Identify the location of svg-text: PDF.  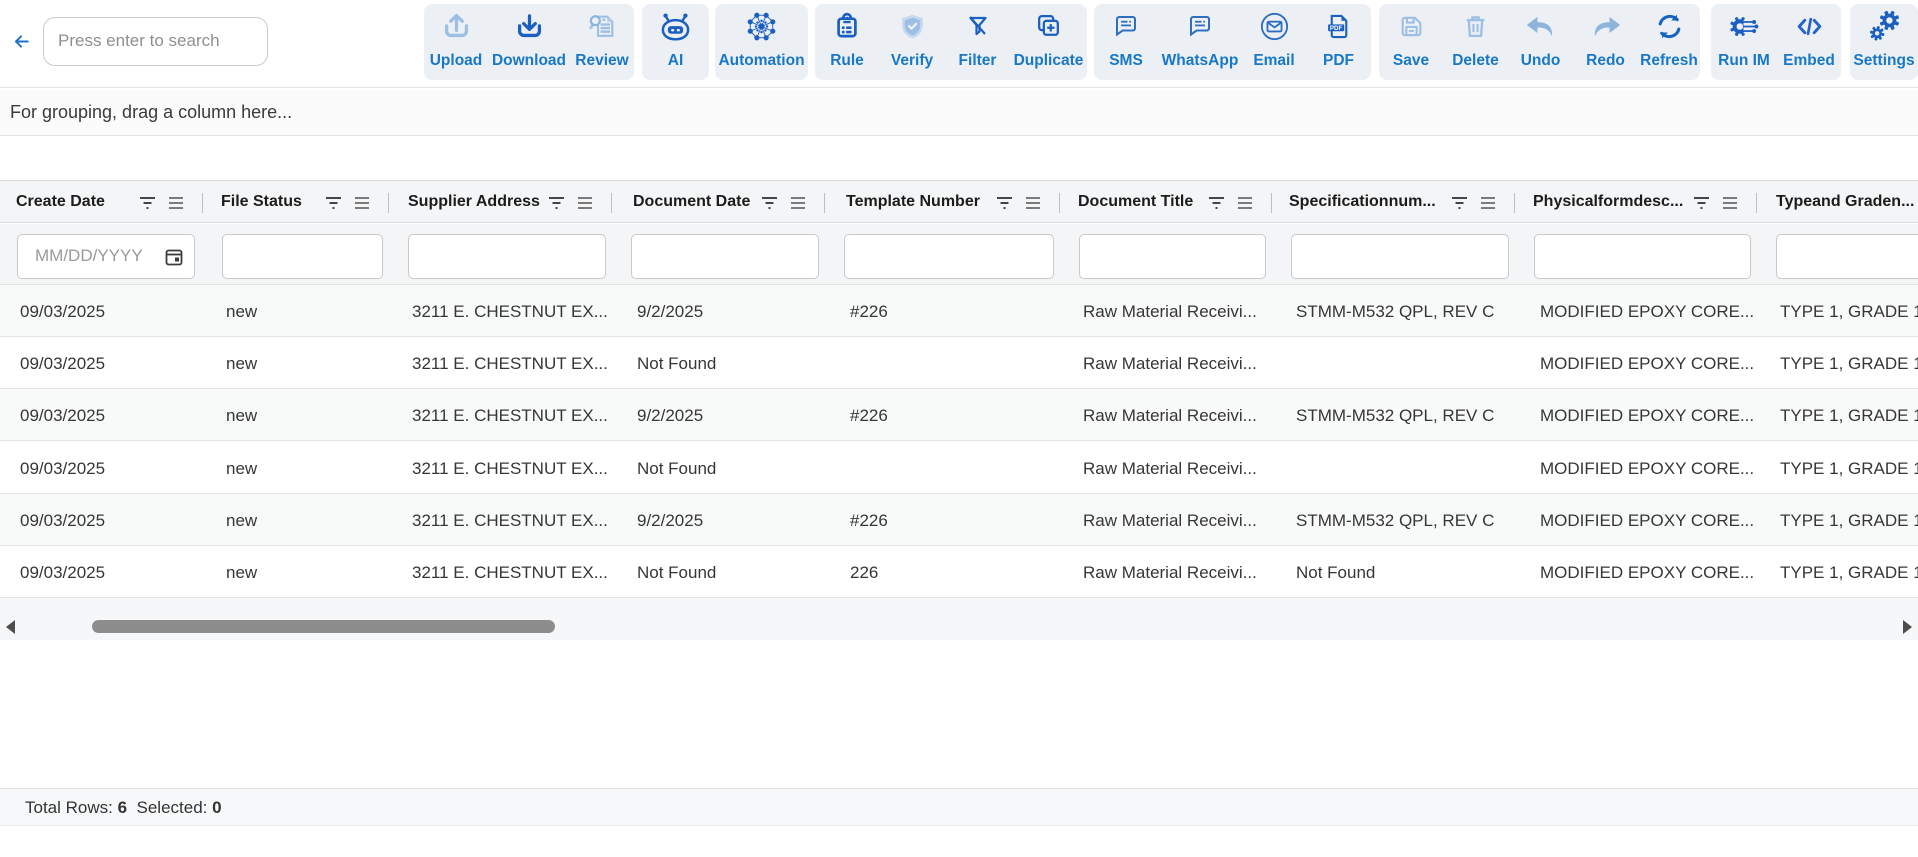
(1336, 27).